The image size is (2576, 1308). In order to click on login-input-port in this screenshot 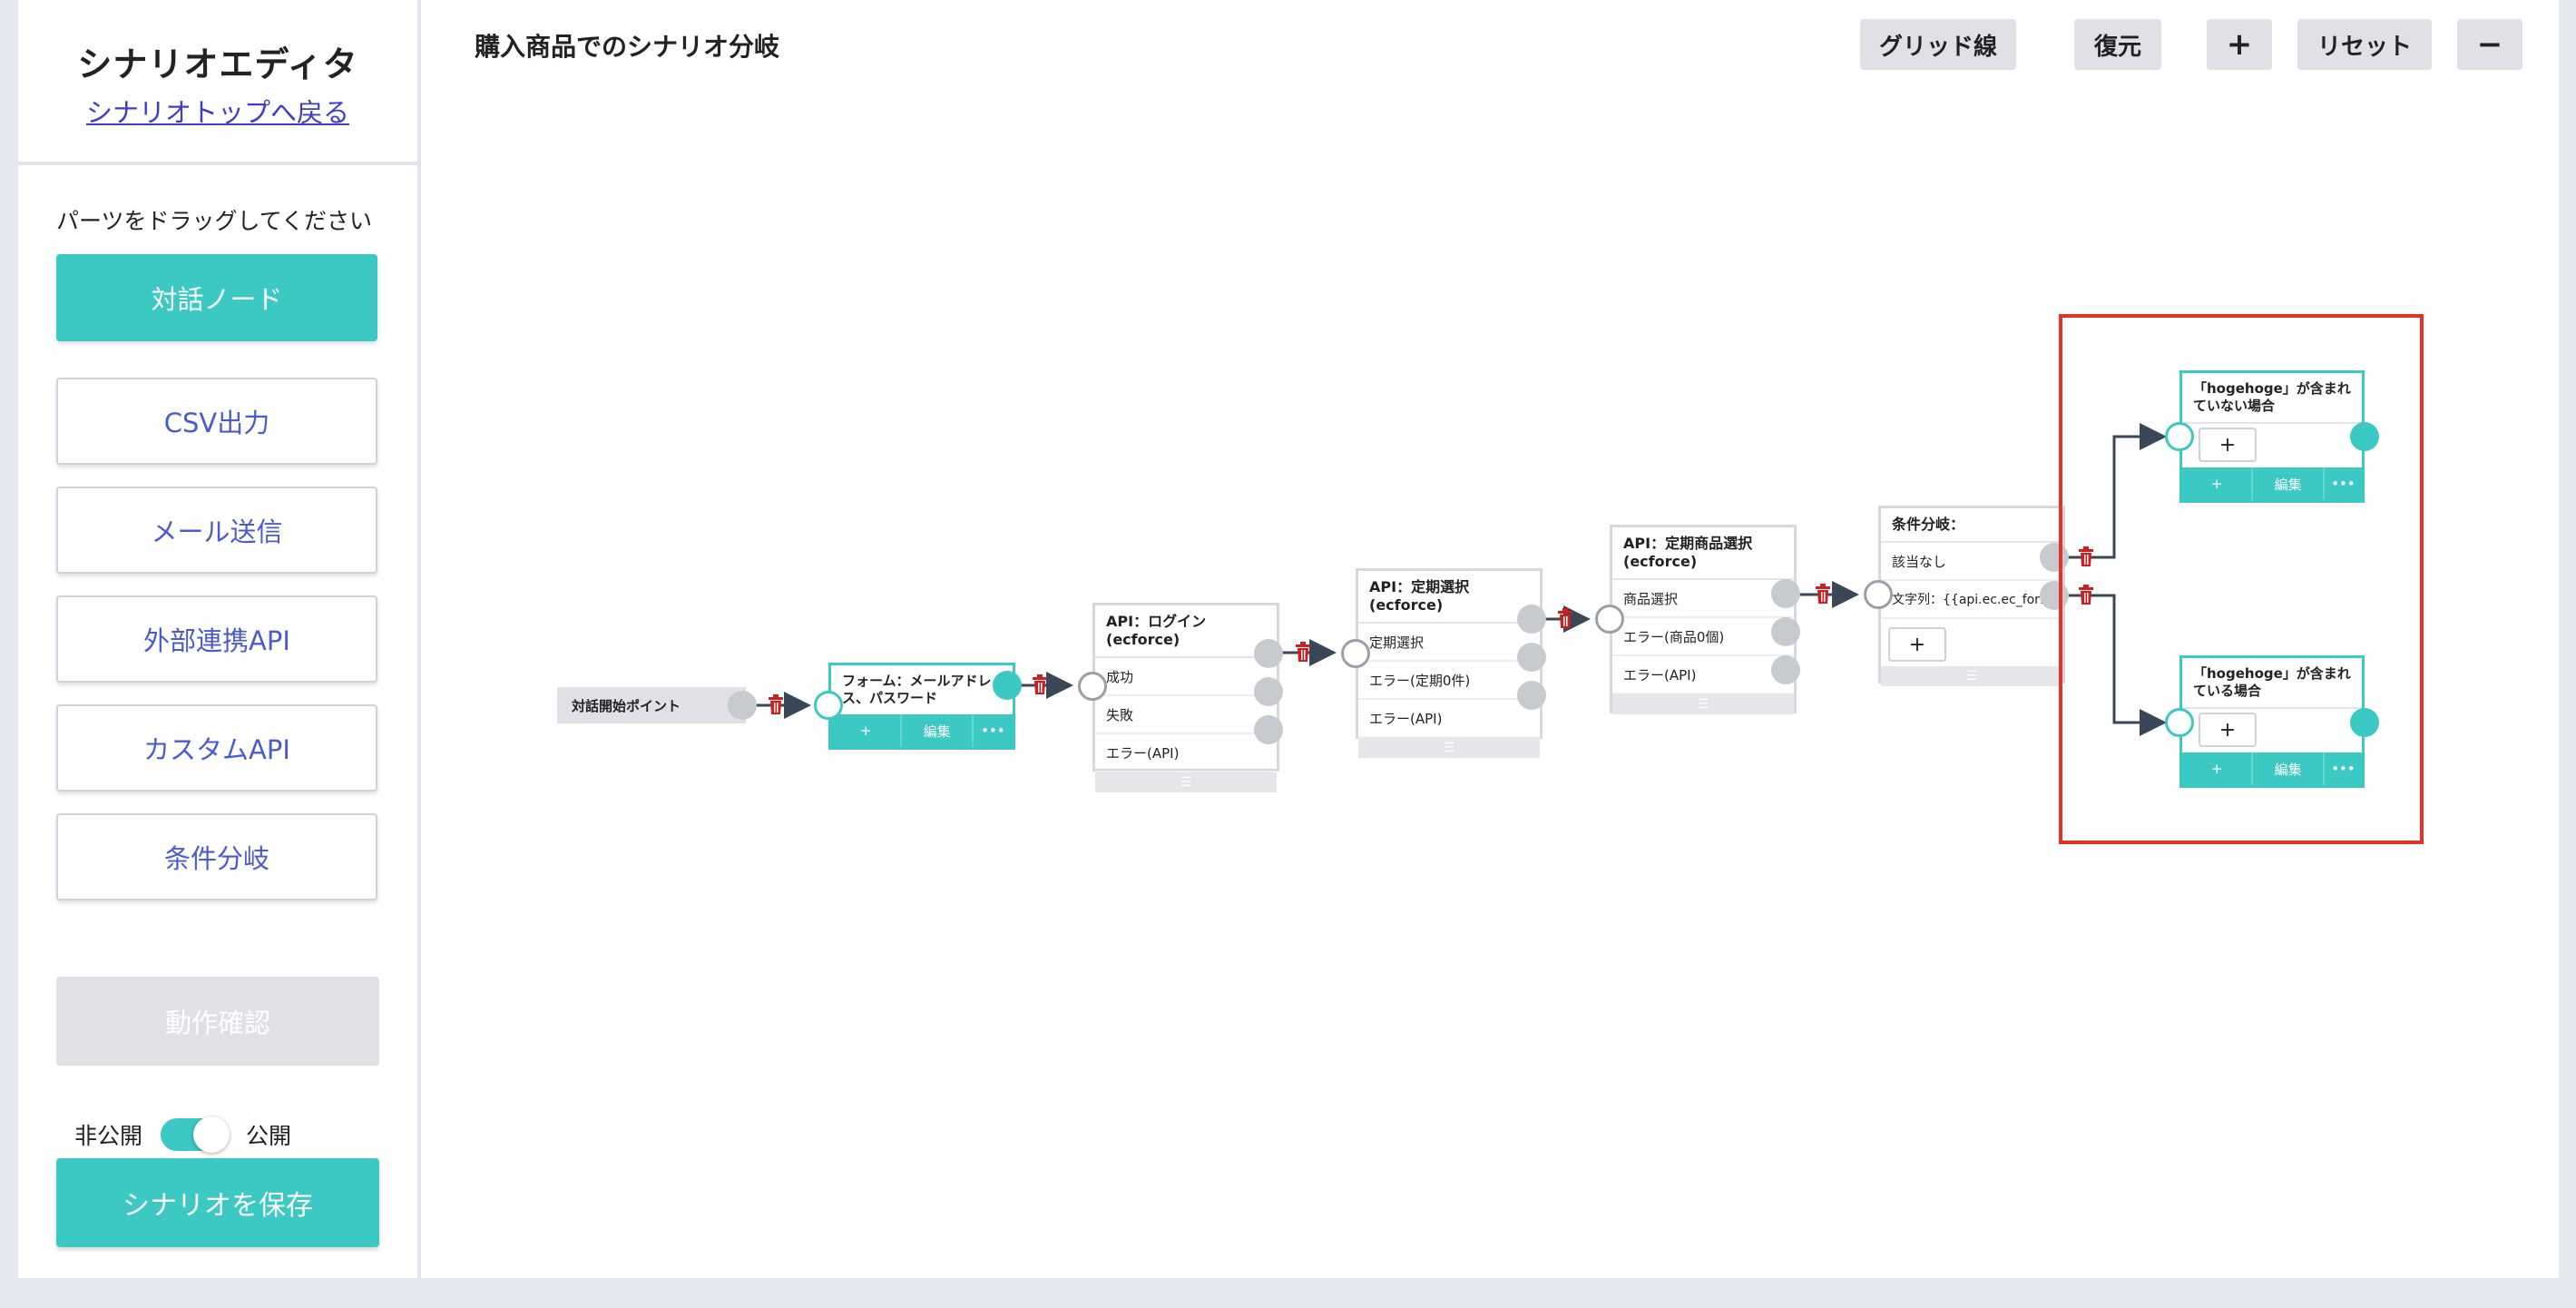, I will do `click(1092, 686)`.